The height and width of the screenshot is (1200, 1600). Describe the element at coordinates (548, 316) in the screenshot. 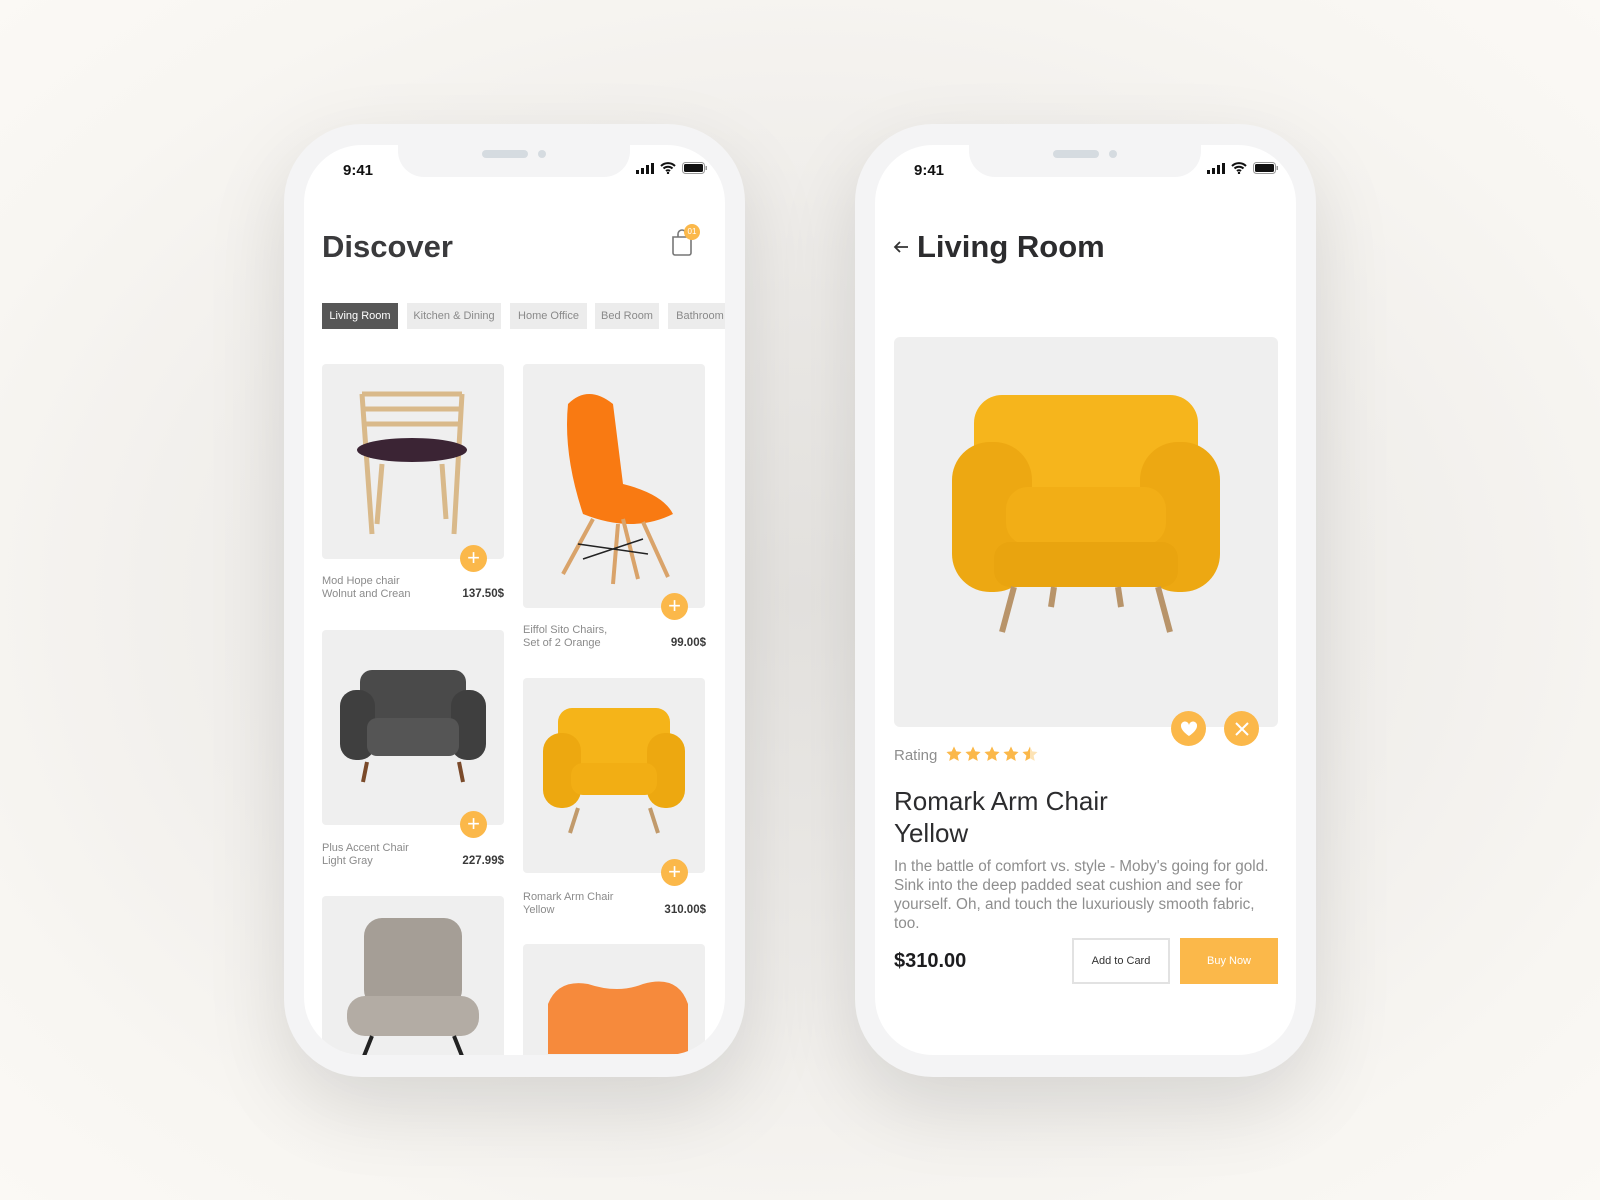

I see `tab-home-office: Home Office` at that location.